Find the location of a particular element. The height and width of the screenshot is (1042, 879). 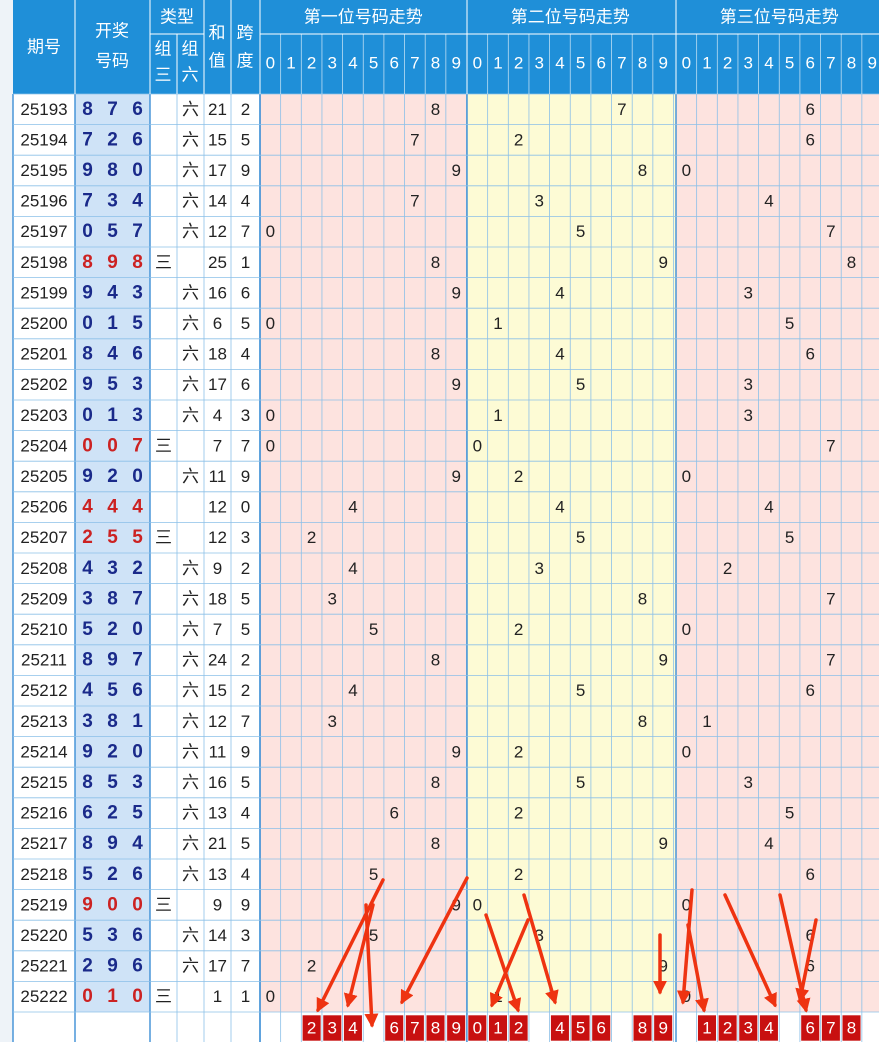

sum-cell: 25 is located at coordinates (217, 262).